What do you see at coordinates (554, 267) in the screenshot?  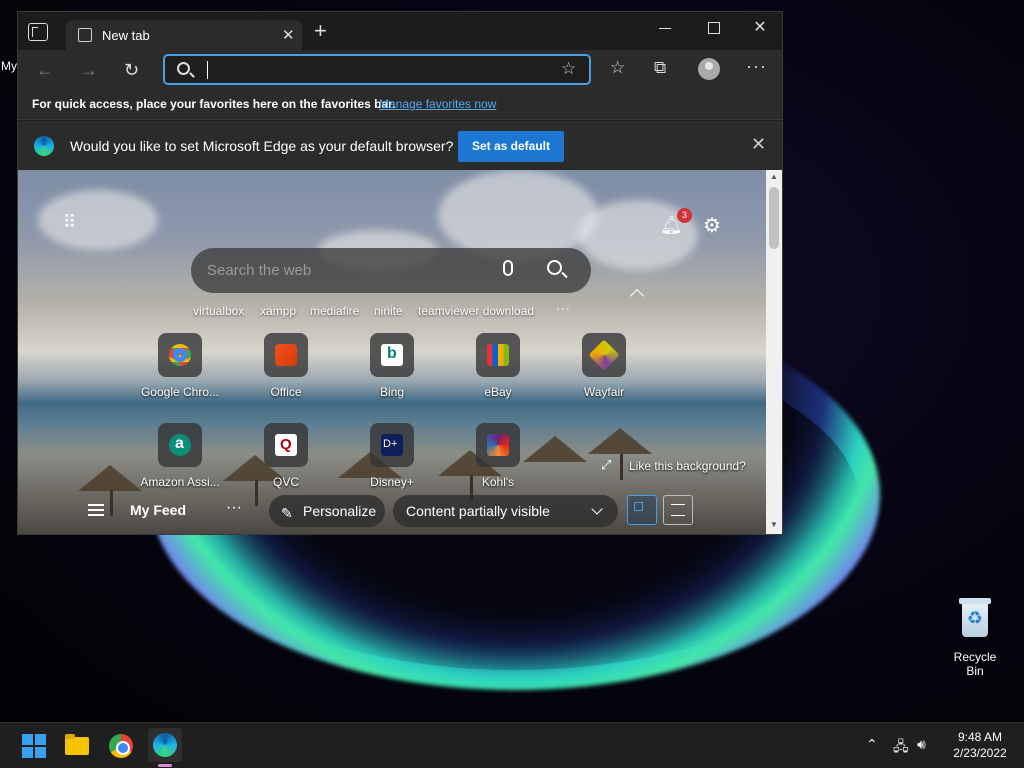 I see `web-search-magnifier-icon` at bounding box center [554, 267].